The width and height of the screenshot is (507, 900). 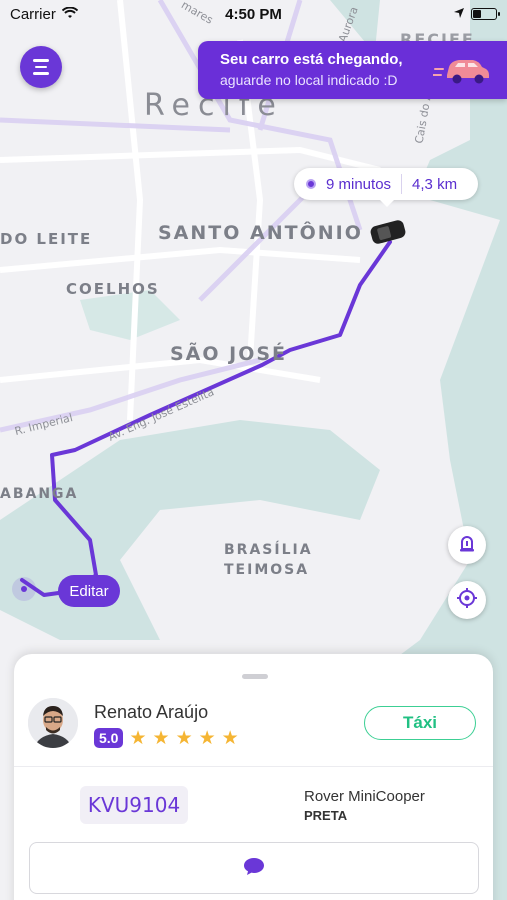 What do you see at coordinates (326, 815) in the screenshot?
I see `car-color: PRETA` at bounding box center [326, 815].